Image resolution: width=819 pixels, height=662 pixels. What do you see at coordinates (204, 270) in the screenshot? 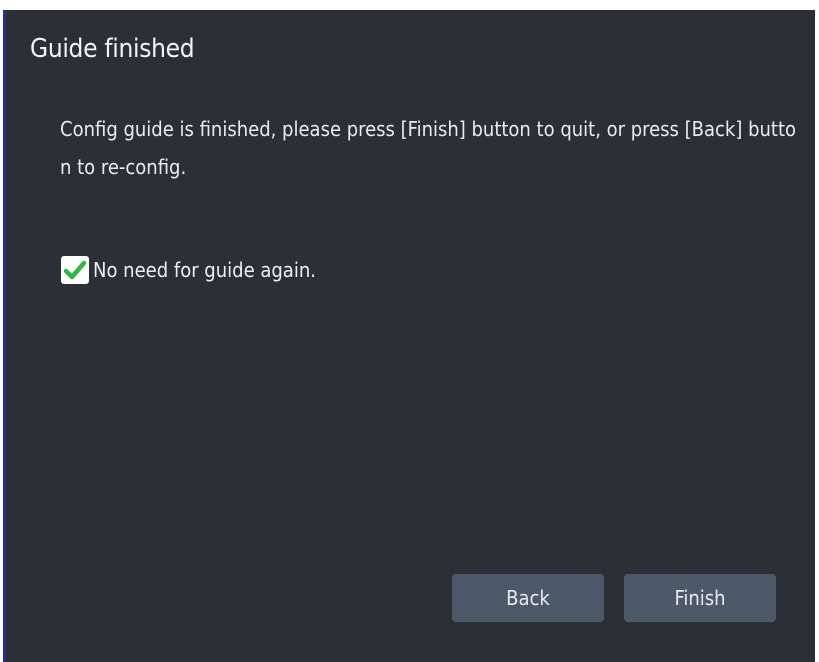
I see `no-guide-again-label: No need for guide again.` at bounding box center [204, 270].